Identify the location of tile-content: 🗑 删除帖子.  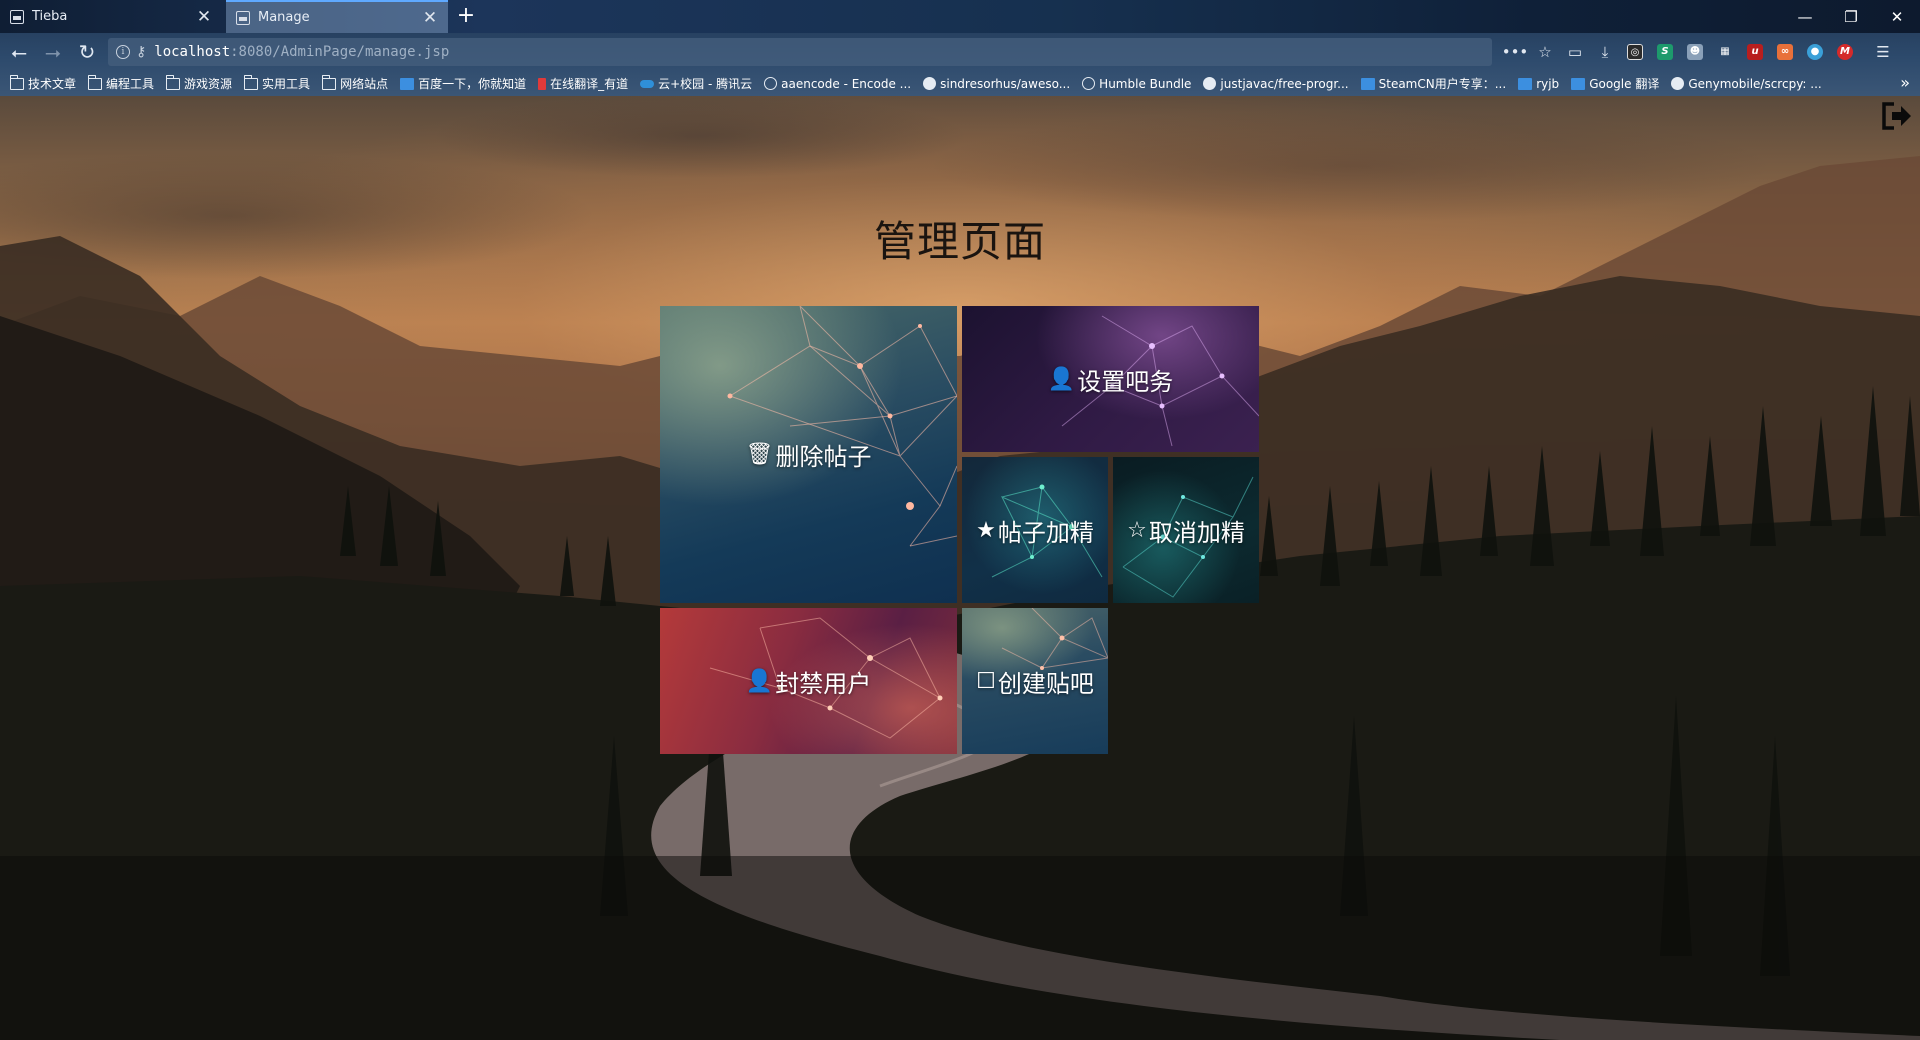
(809, 454).